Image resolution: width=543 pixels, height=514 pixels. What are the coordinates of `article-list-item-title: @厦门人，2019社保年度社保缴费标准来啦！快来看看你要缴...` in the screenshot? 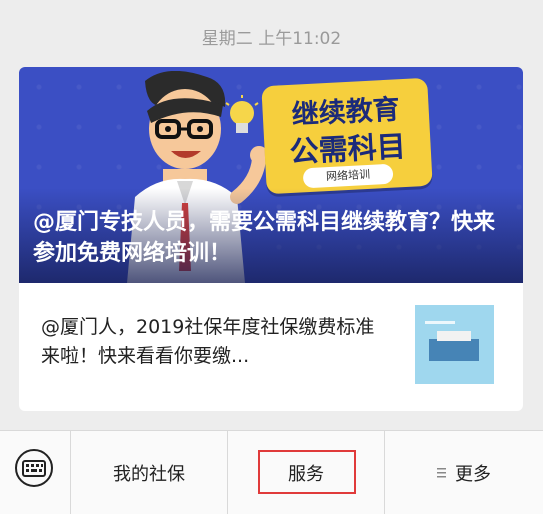 It's located at (216, 342).